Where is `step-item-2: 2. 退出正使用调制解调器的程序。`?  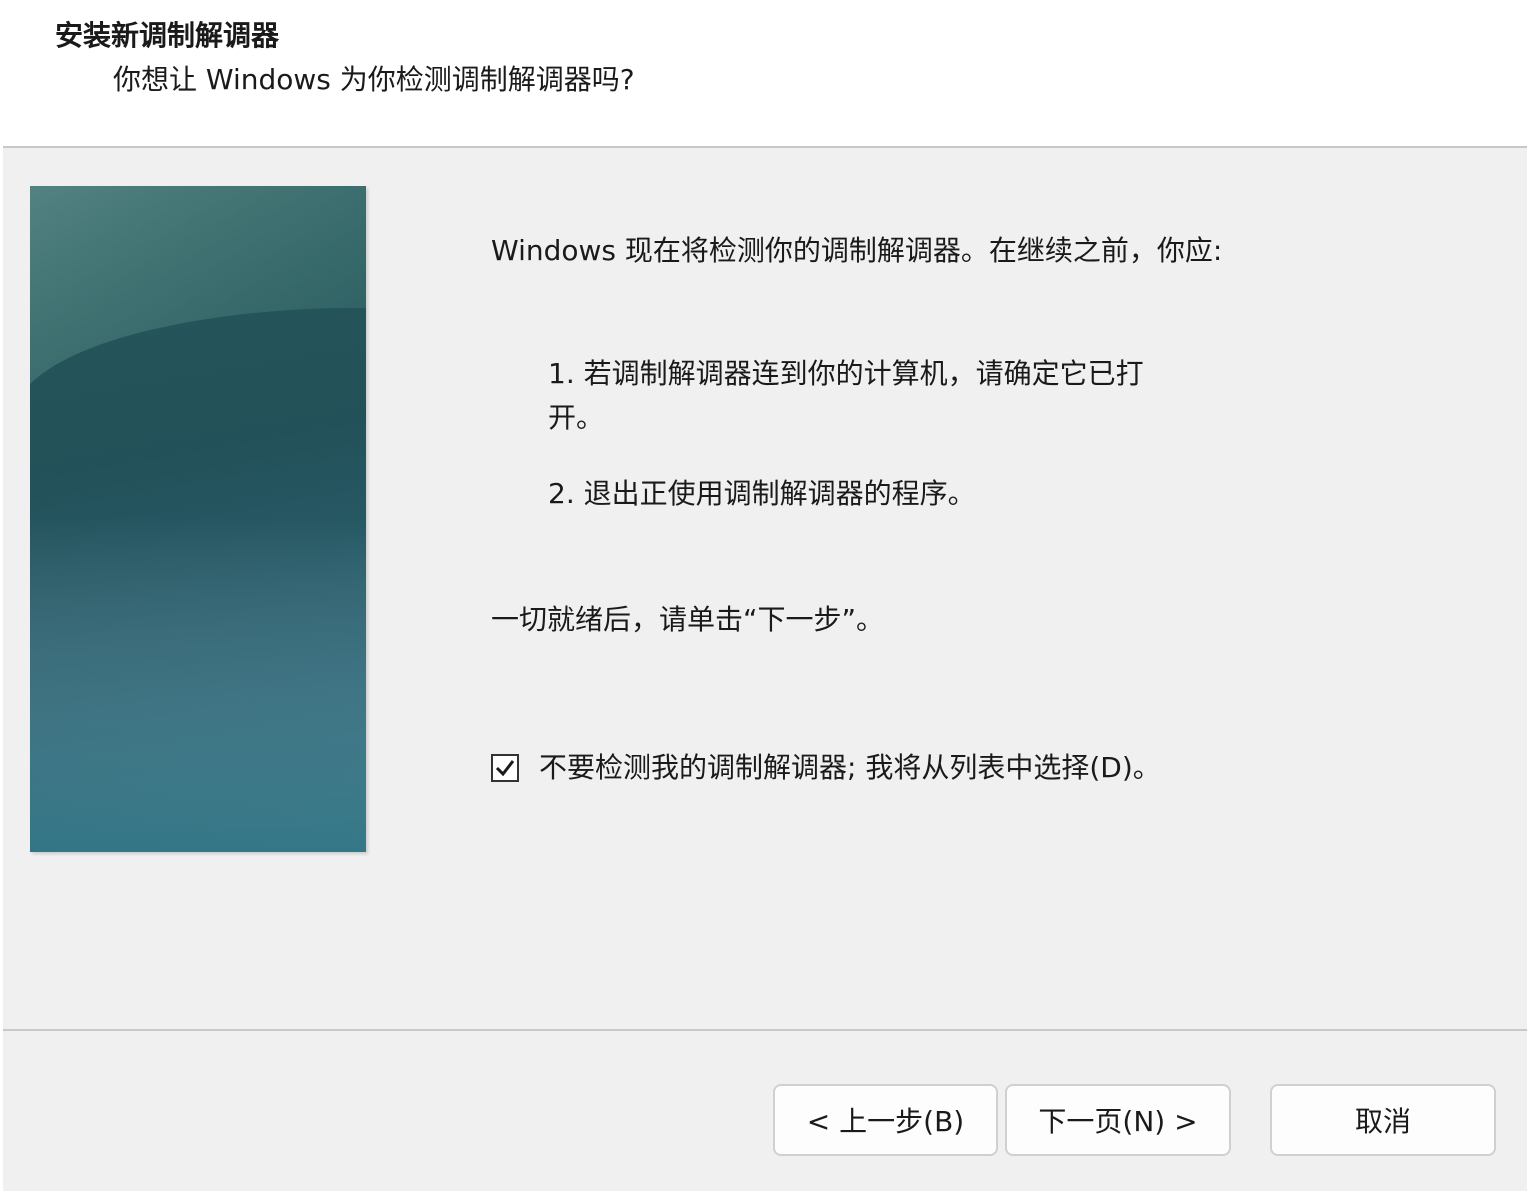 step-item-2: 2. 退出正使用调制解调器的程序。 is located at coordinates (762, 493).